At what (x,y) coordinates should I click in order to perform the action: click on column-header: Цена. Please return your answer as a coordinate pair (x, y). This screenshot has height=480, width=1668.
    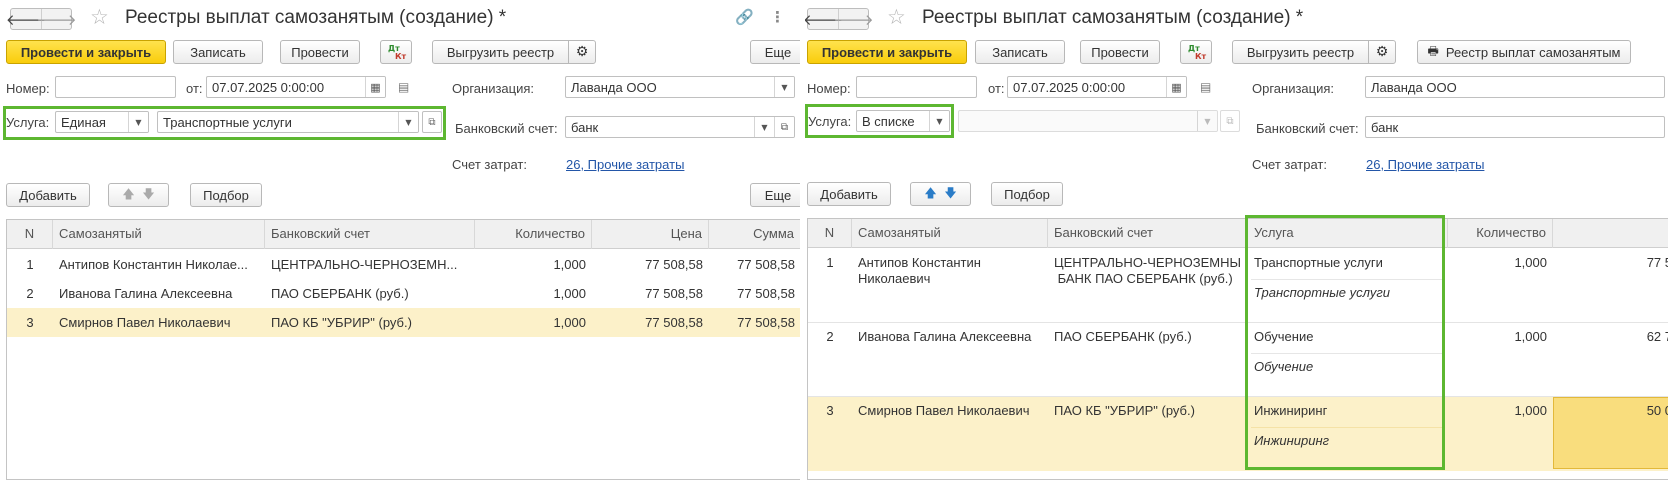
    Looking at the image, I should click on (650, 234).